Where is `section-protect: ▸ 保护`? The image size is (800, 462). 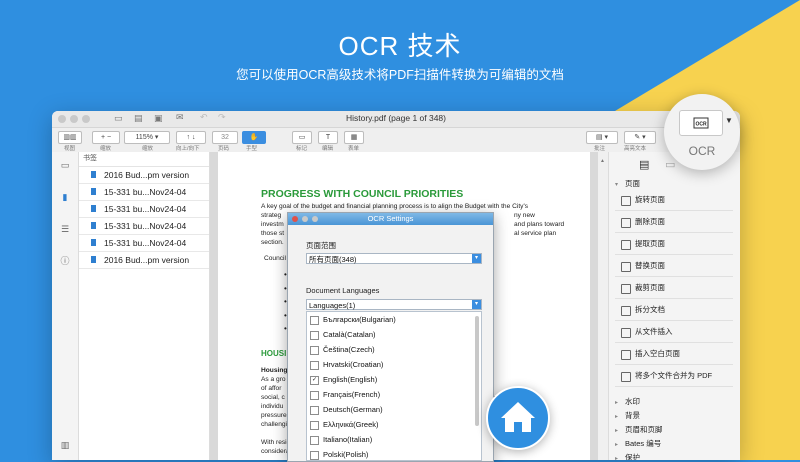
section-protect: ▸ 保护 is located at coordinates (627, 456).